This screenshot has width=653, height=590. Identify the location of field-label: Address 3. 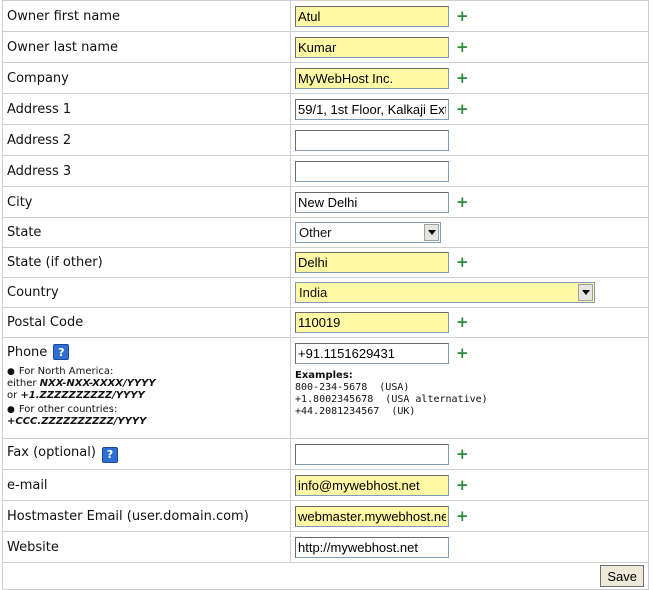
(146, 171).